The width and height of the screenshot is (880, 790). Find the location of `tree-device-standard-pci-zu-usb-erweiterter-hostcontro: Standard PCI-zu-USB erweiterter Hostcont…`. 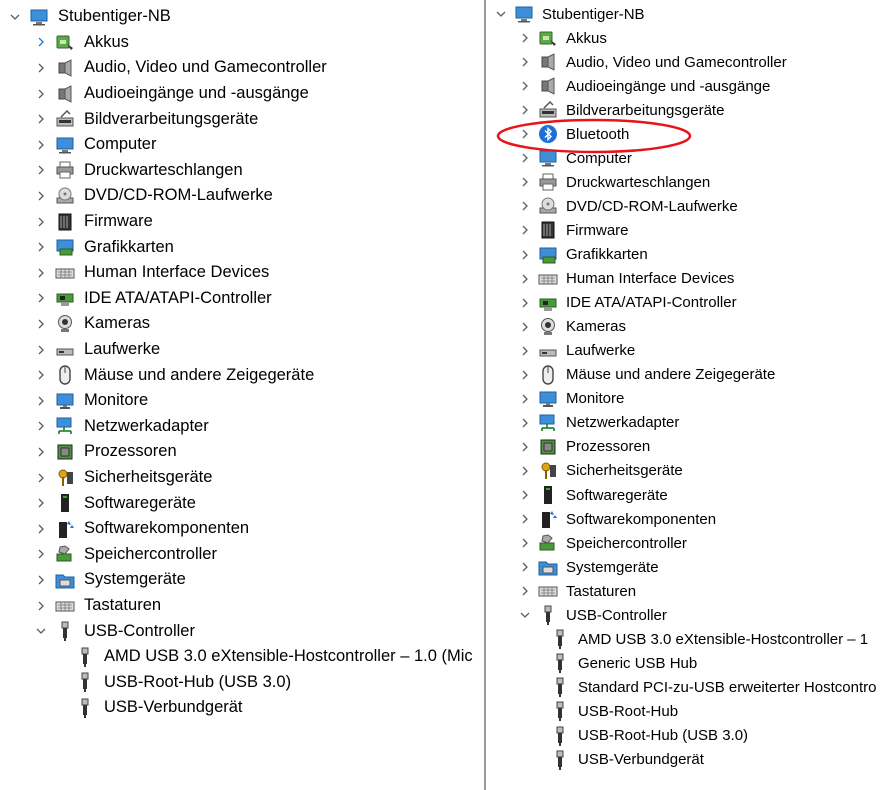

tree-device-standard-pci-zu-usb-erweiterter-hostcontro: Standard PCI-zu-USB erweiterter Hostcont… is located at coordinates (710, 687).